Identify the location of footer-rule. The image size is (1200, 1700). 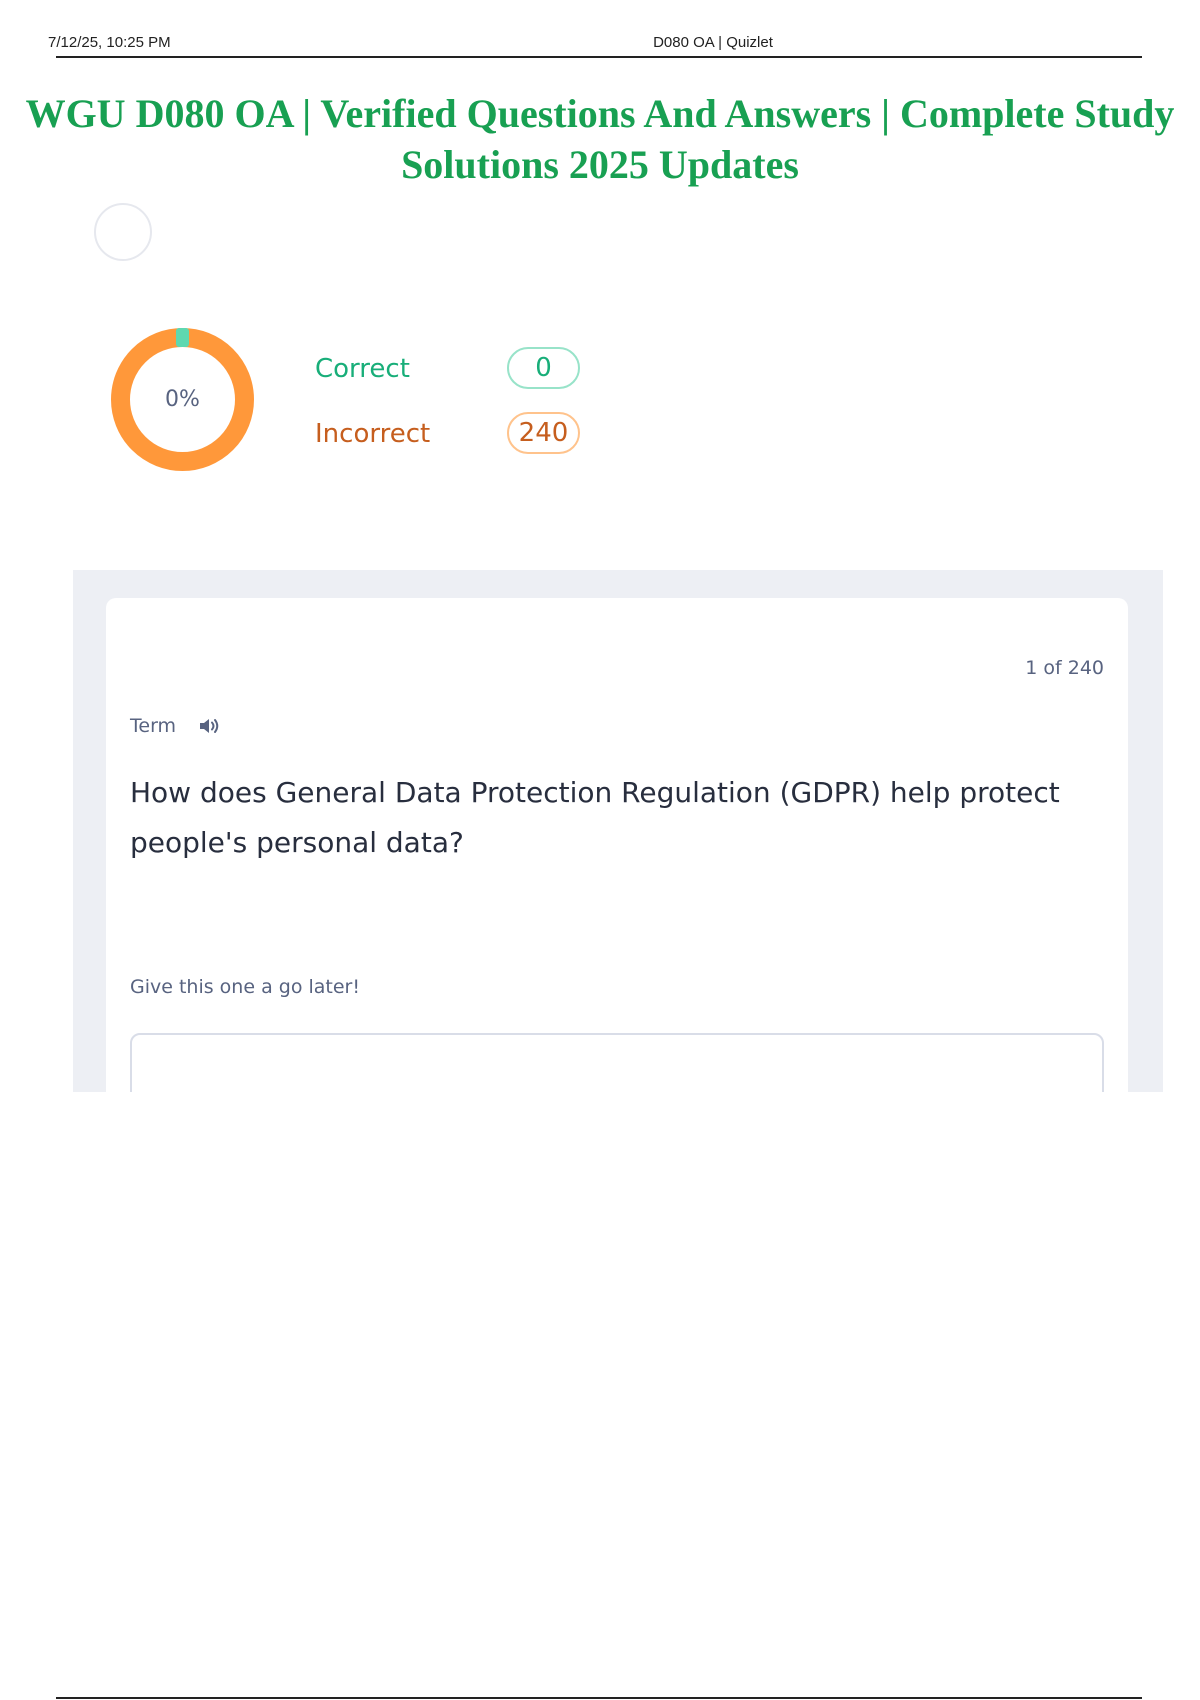
(599, 1698).